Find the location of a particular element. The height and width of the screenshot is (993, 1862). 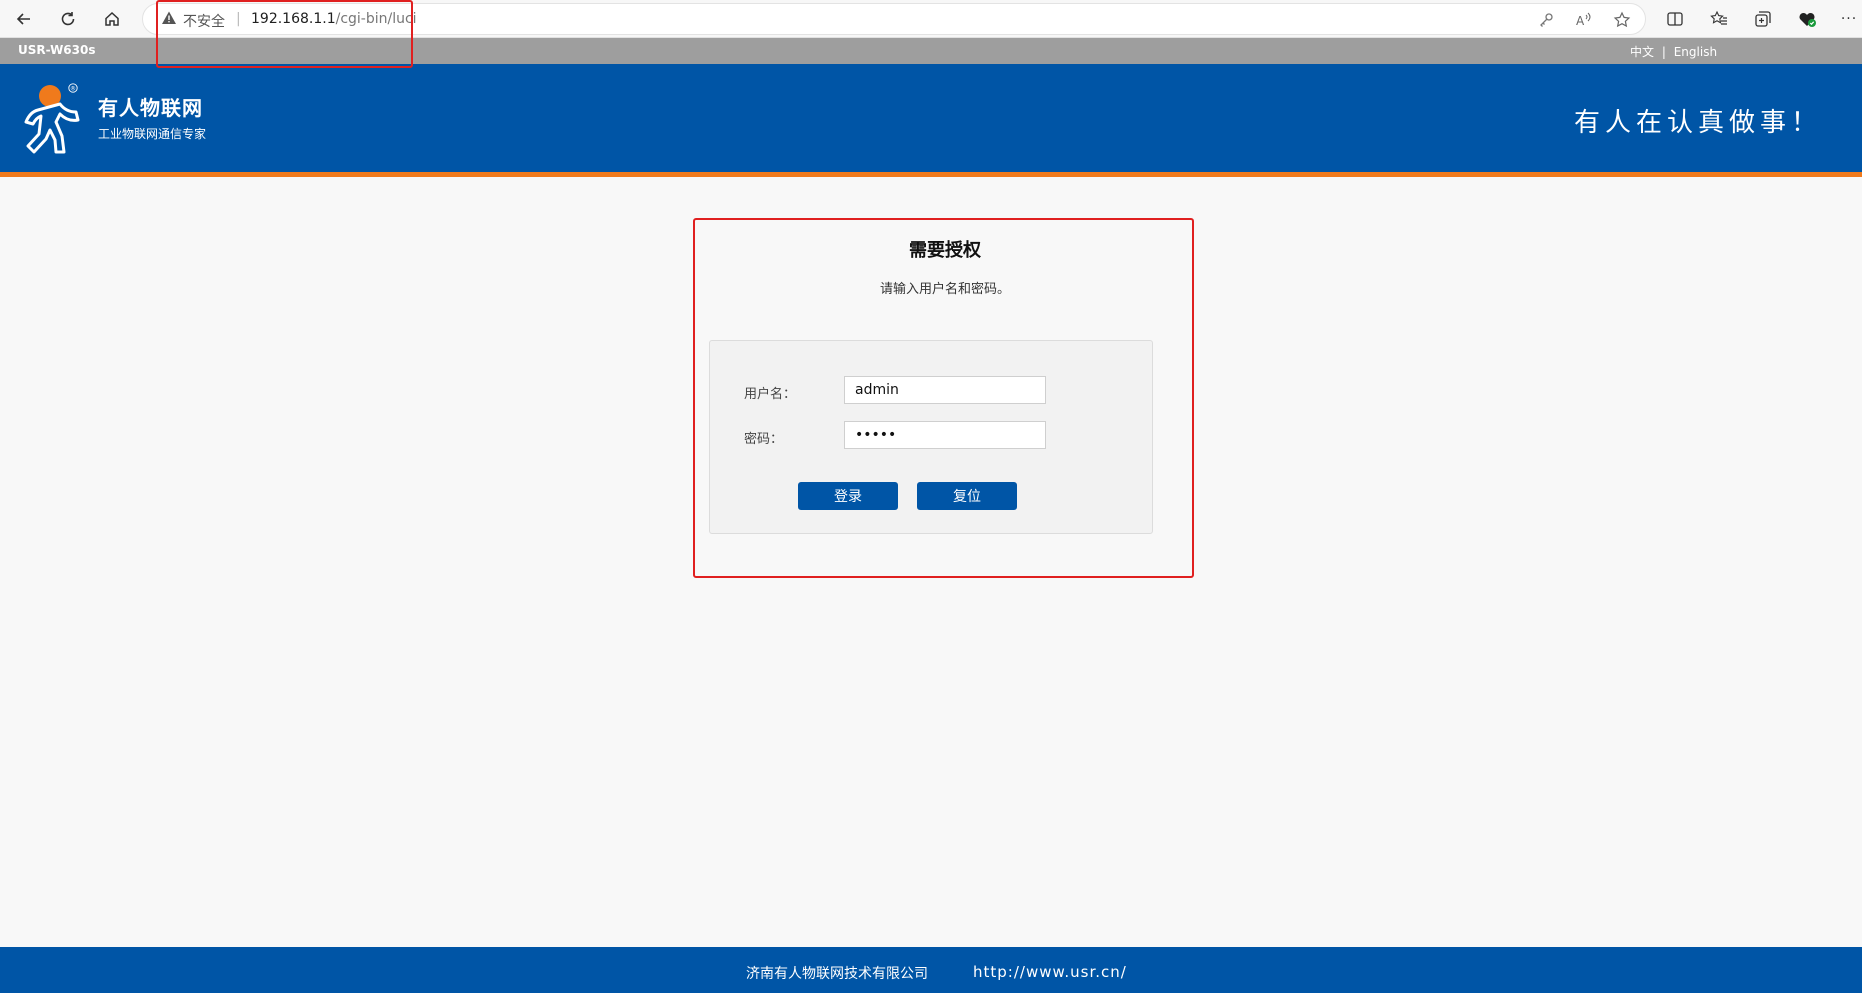

more-menu-label: ··· is located at coordinates (1849, 19).